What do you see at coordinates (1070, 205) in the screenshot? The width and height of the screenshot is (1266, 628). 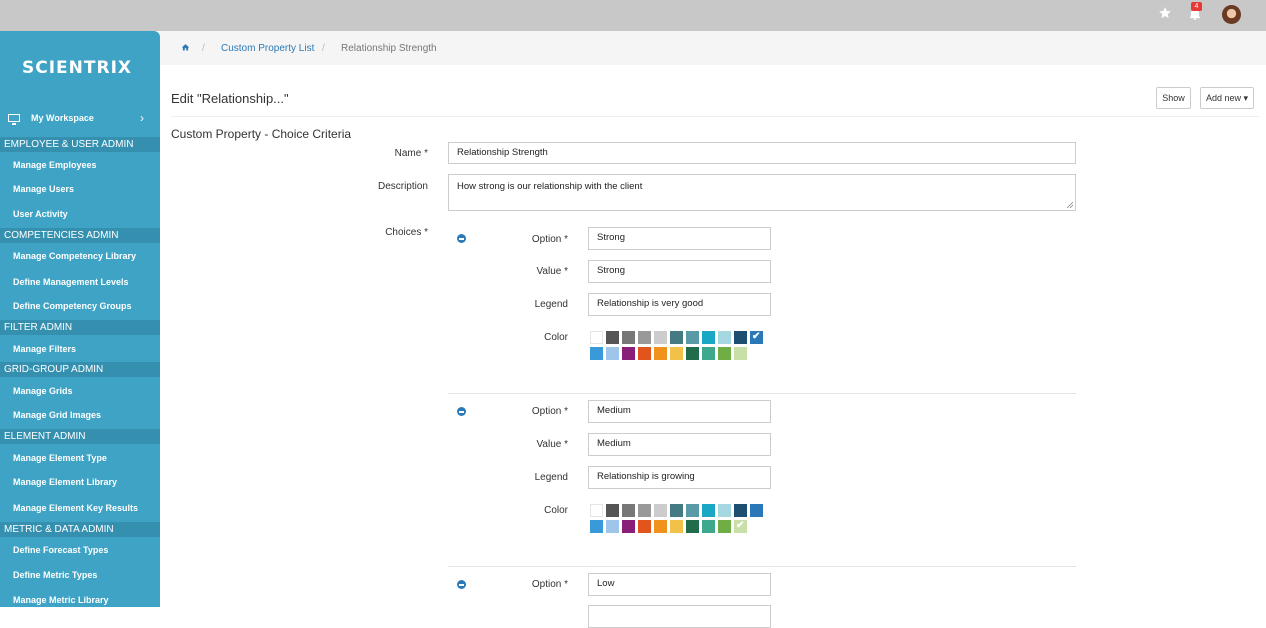 I see `resize-handle-icon` at bounding box center [1070, 205].